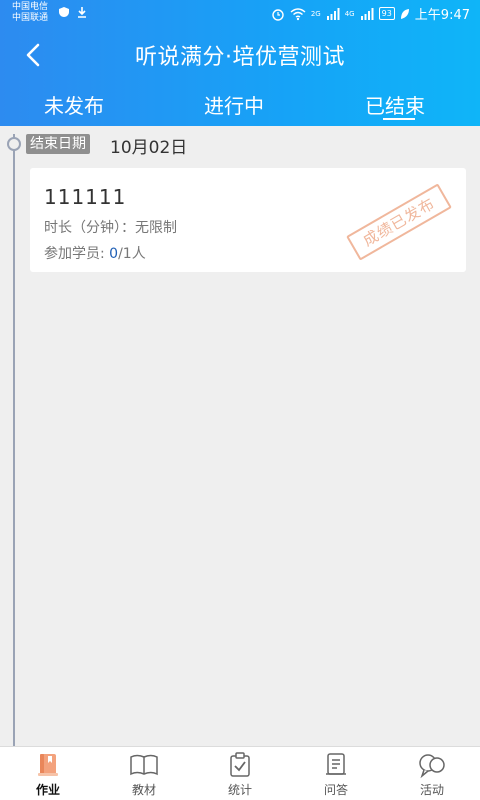 Image resolution: width=480 pixels, height=800 pixels. What do you see at coordinates (74, 104) in the screenshot?
I see `tab-unpublished: 未发布` at bounding box center [74, 104].